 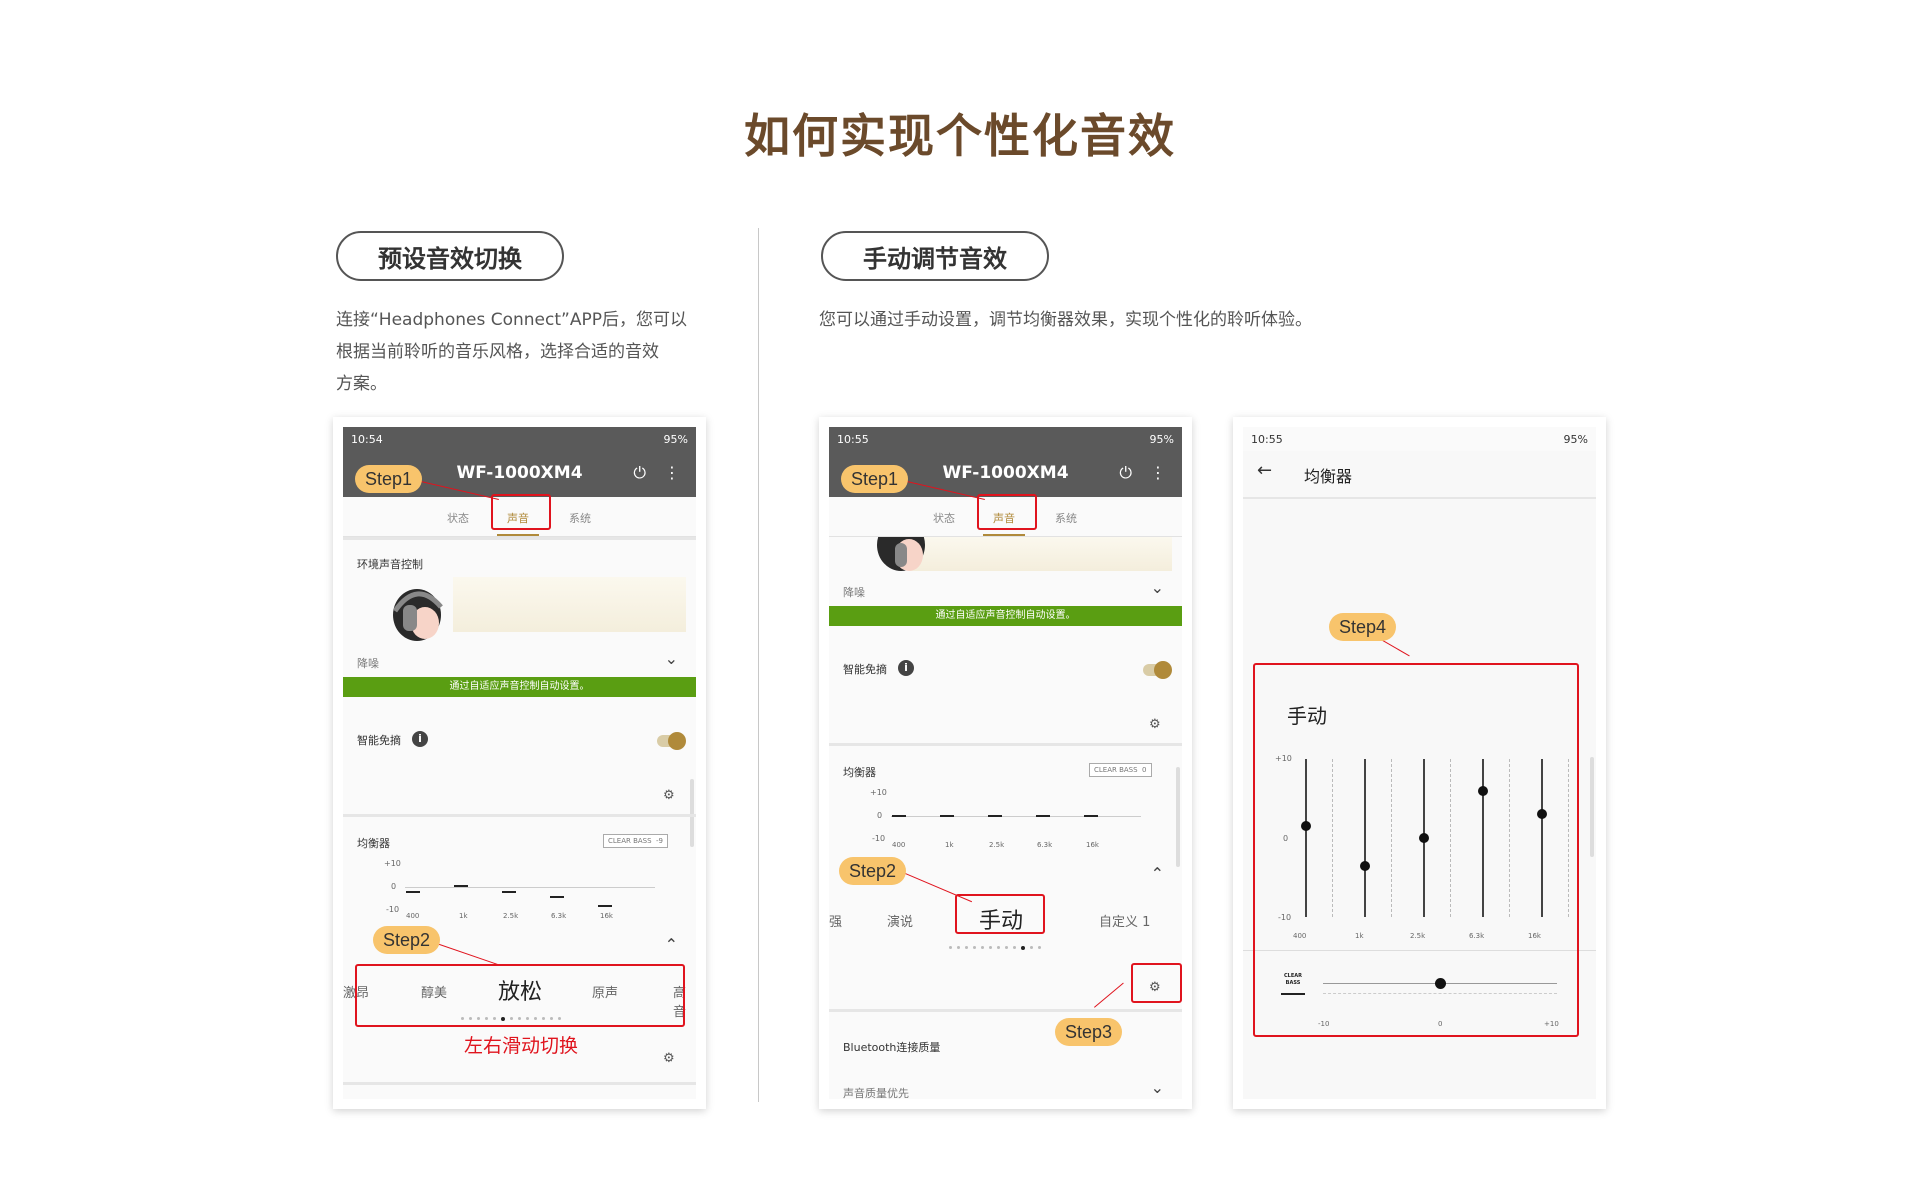 What do you see at coordinates (1065, 320) in the screenshot?
I see `right-description: 您可以通过手动设置，调节均衡器效果，实现个性化的聆听体验。` at bounding box center [1065, 320].